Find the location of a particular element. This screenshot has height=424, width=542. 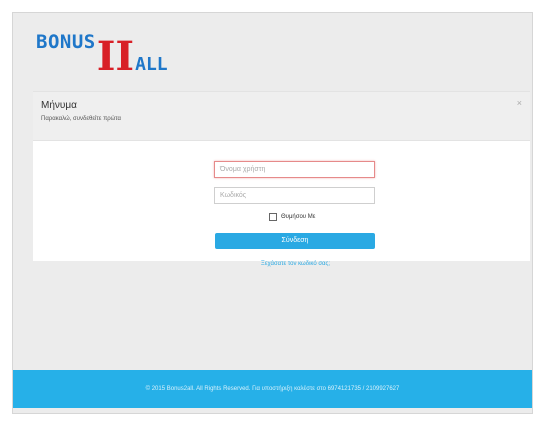

alert-body: Παρακαλώ, συνδεθείτε πρώτα is located at coordinates (81, 119).